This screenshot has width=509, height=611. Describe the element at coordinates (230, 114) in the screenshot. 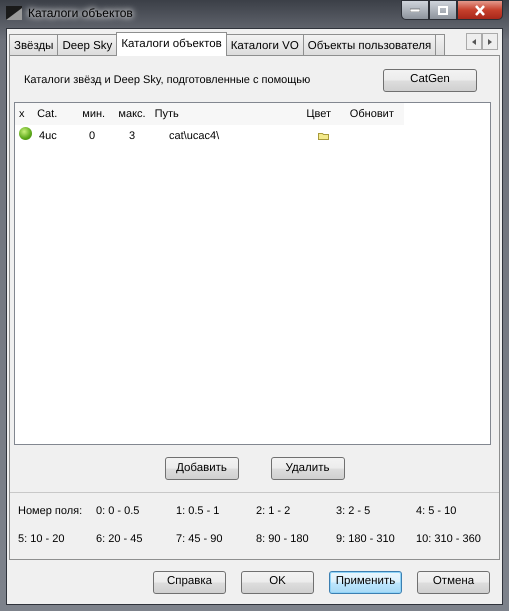

I see `column-header: Путь` at that location.